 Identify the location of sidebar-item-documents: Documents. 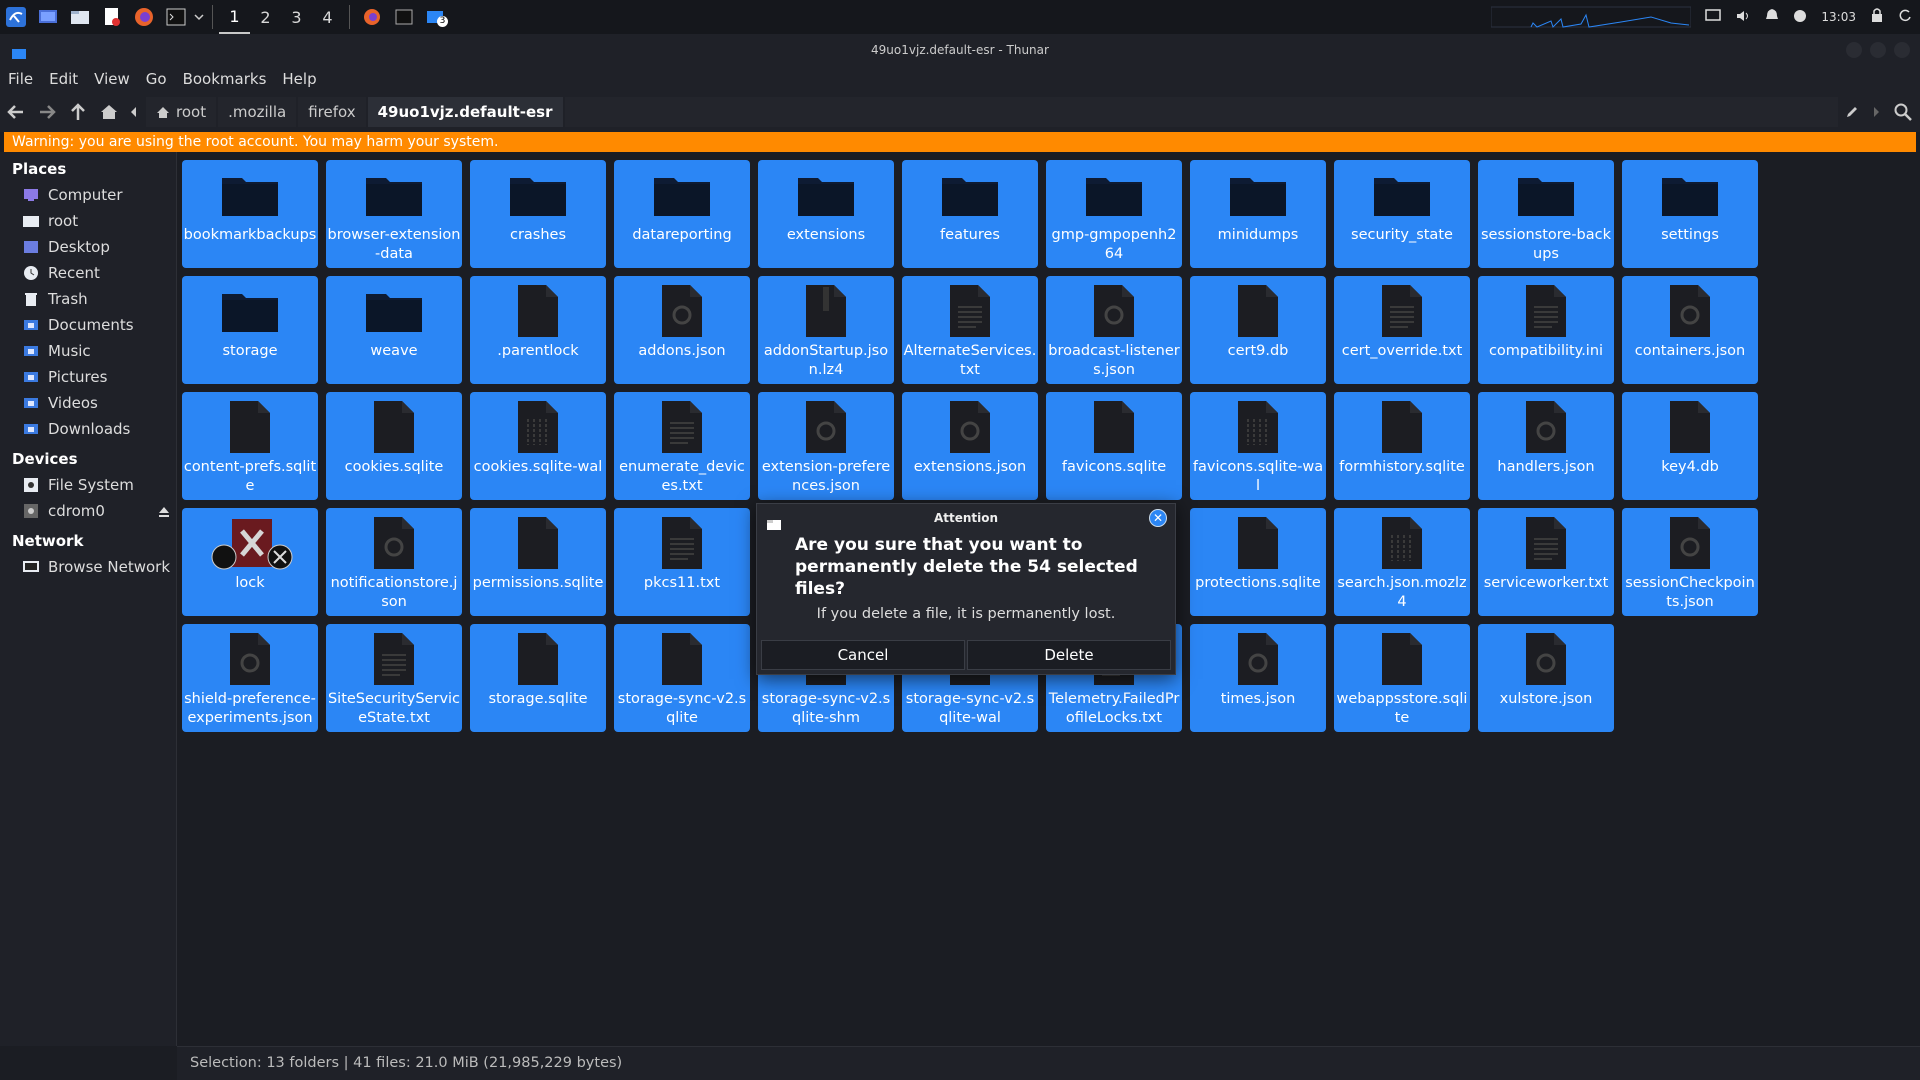
(88, 325).